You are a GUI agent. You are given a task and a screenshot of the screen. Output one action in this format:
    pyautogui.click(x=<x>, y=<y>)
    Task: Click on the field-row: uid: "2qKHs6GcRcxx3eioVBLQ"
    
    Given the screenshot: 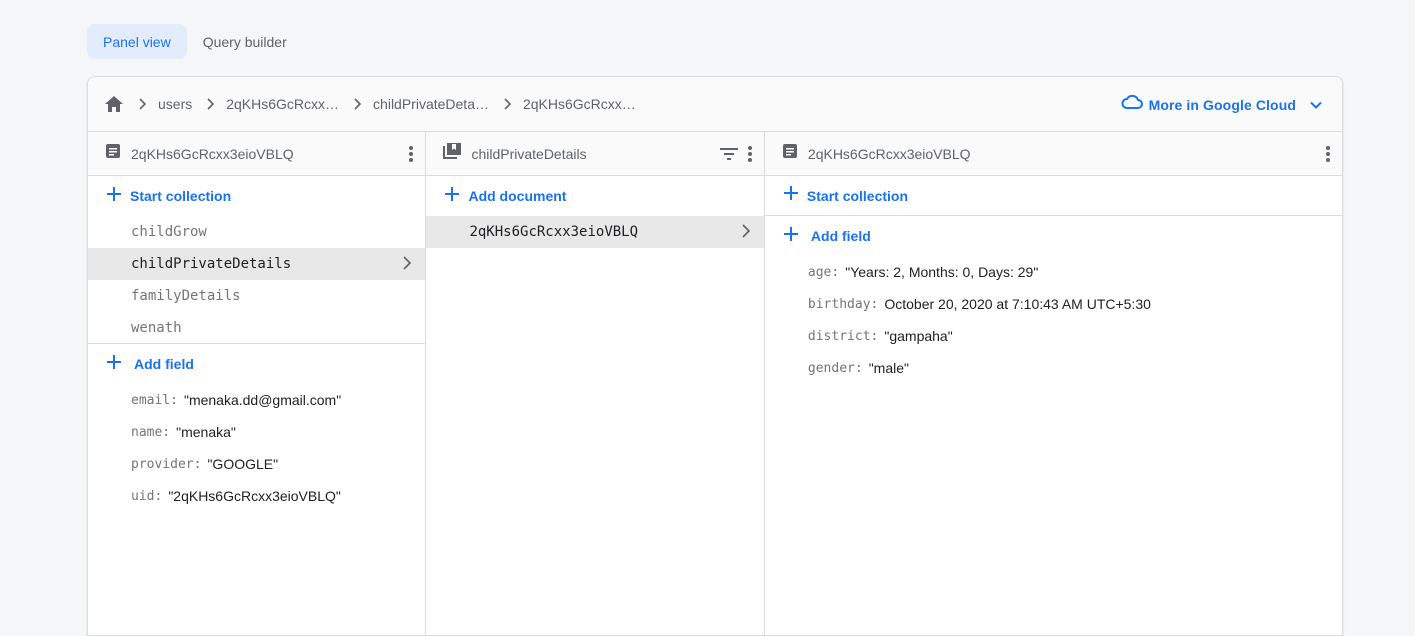 What is the action you would take?
    pyautogui.click(x=256, y=496)
    